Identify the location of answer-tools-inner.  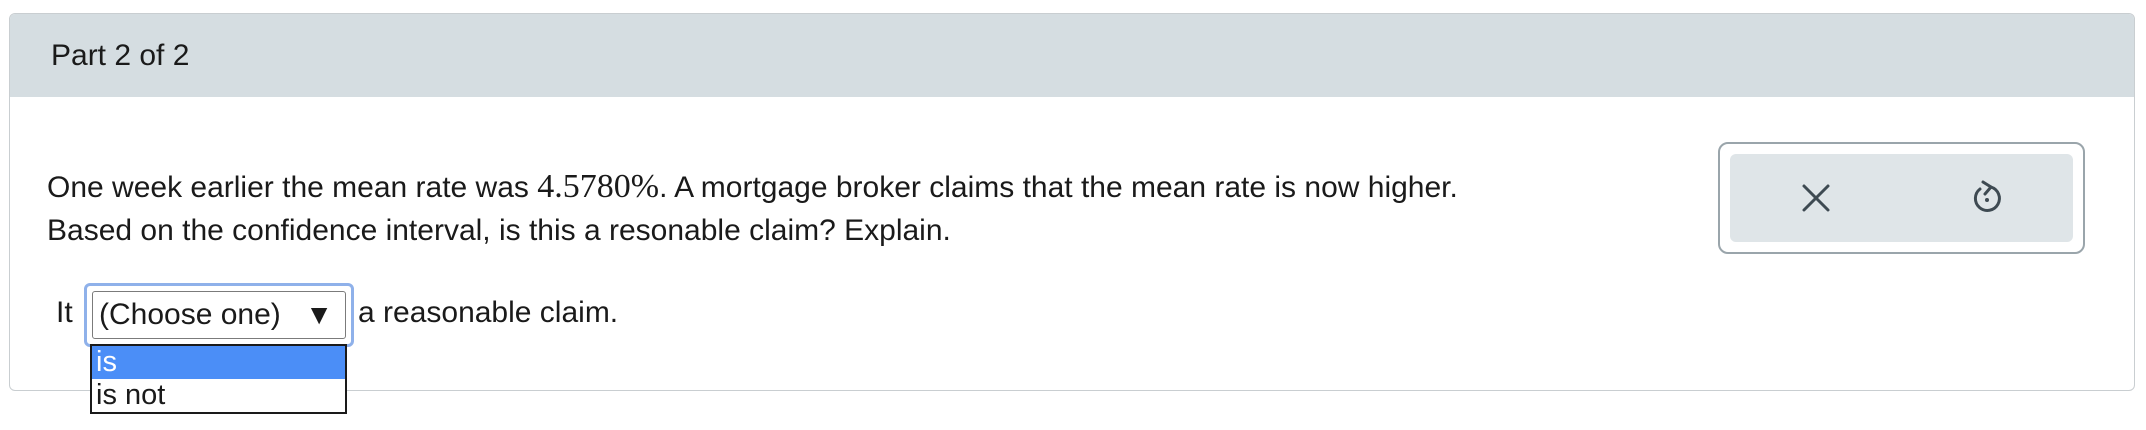
(1901, 198).